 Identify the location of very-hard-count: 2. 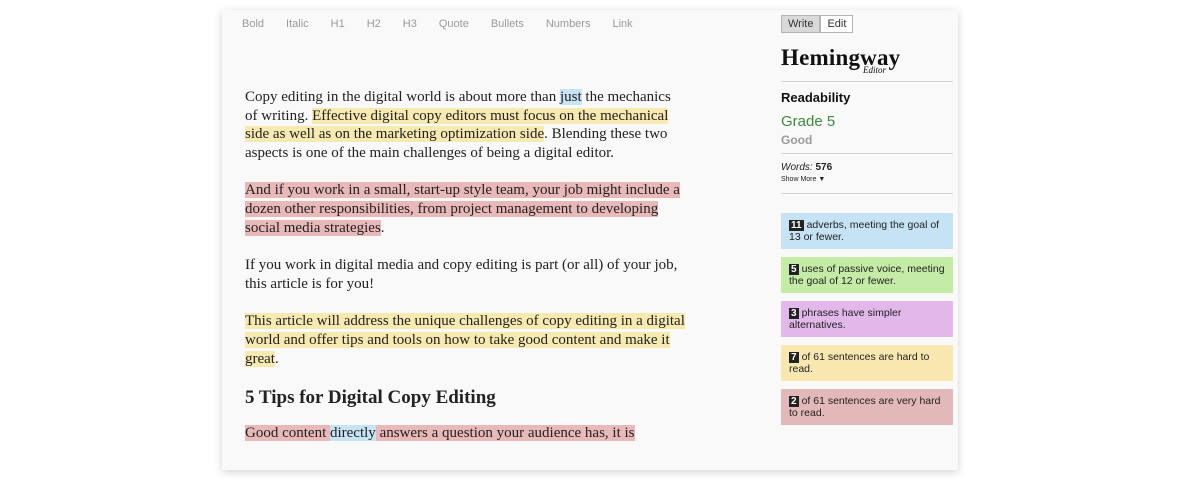
(794, 401).